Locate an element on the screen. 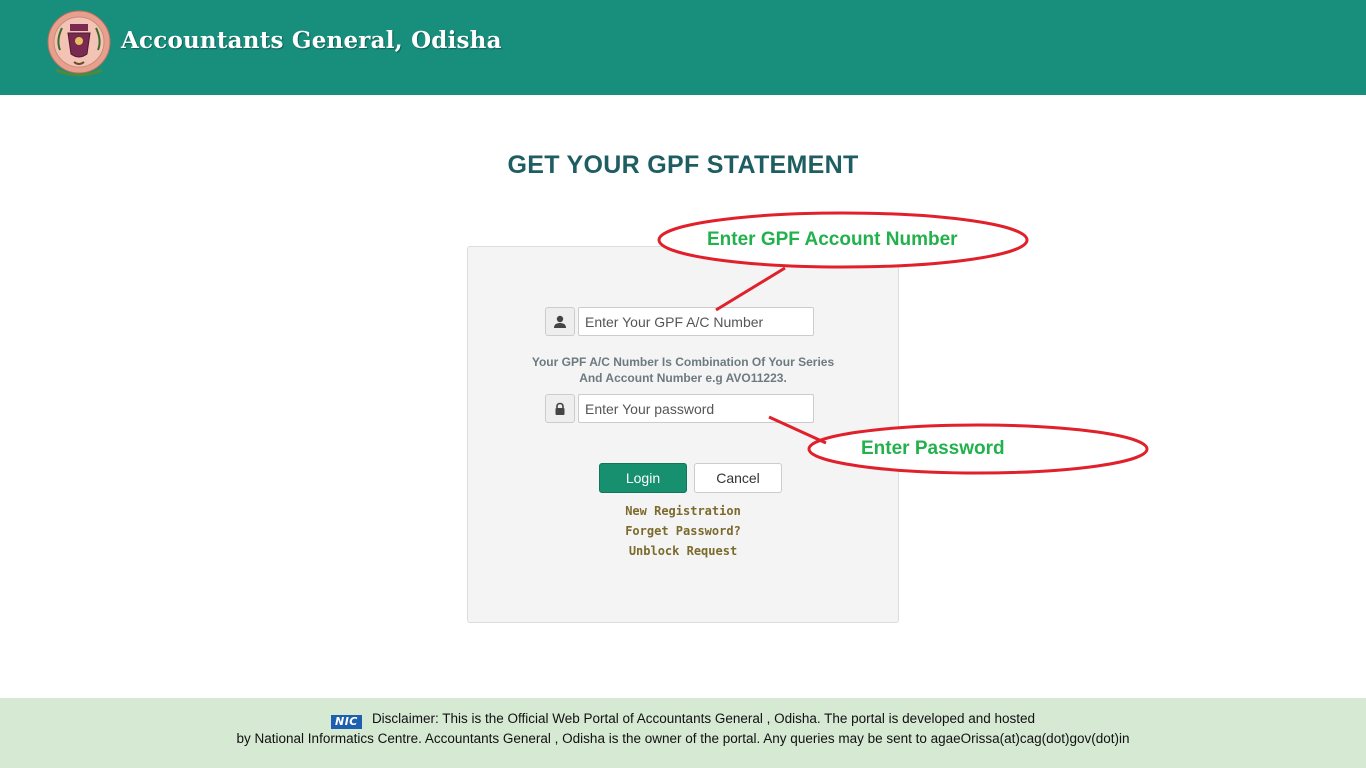 The image size is (1366, 768). unblock-request-link: Unblock Request is located at coordinates (683, 551).